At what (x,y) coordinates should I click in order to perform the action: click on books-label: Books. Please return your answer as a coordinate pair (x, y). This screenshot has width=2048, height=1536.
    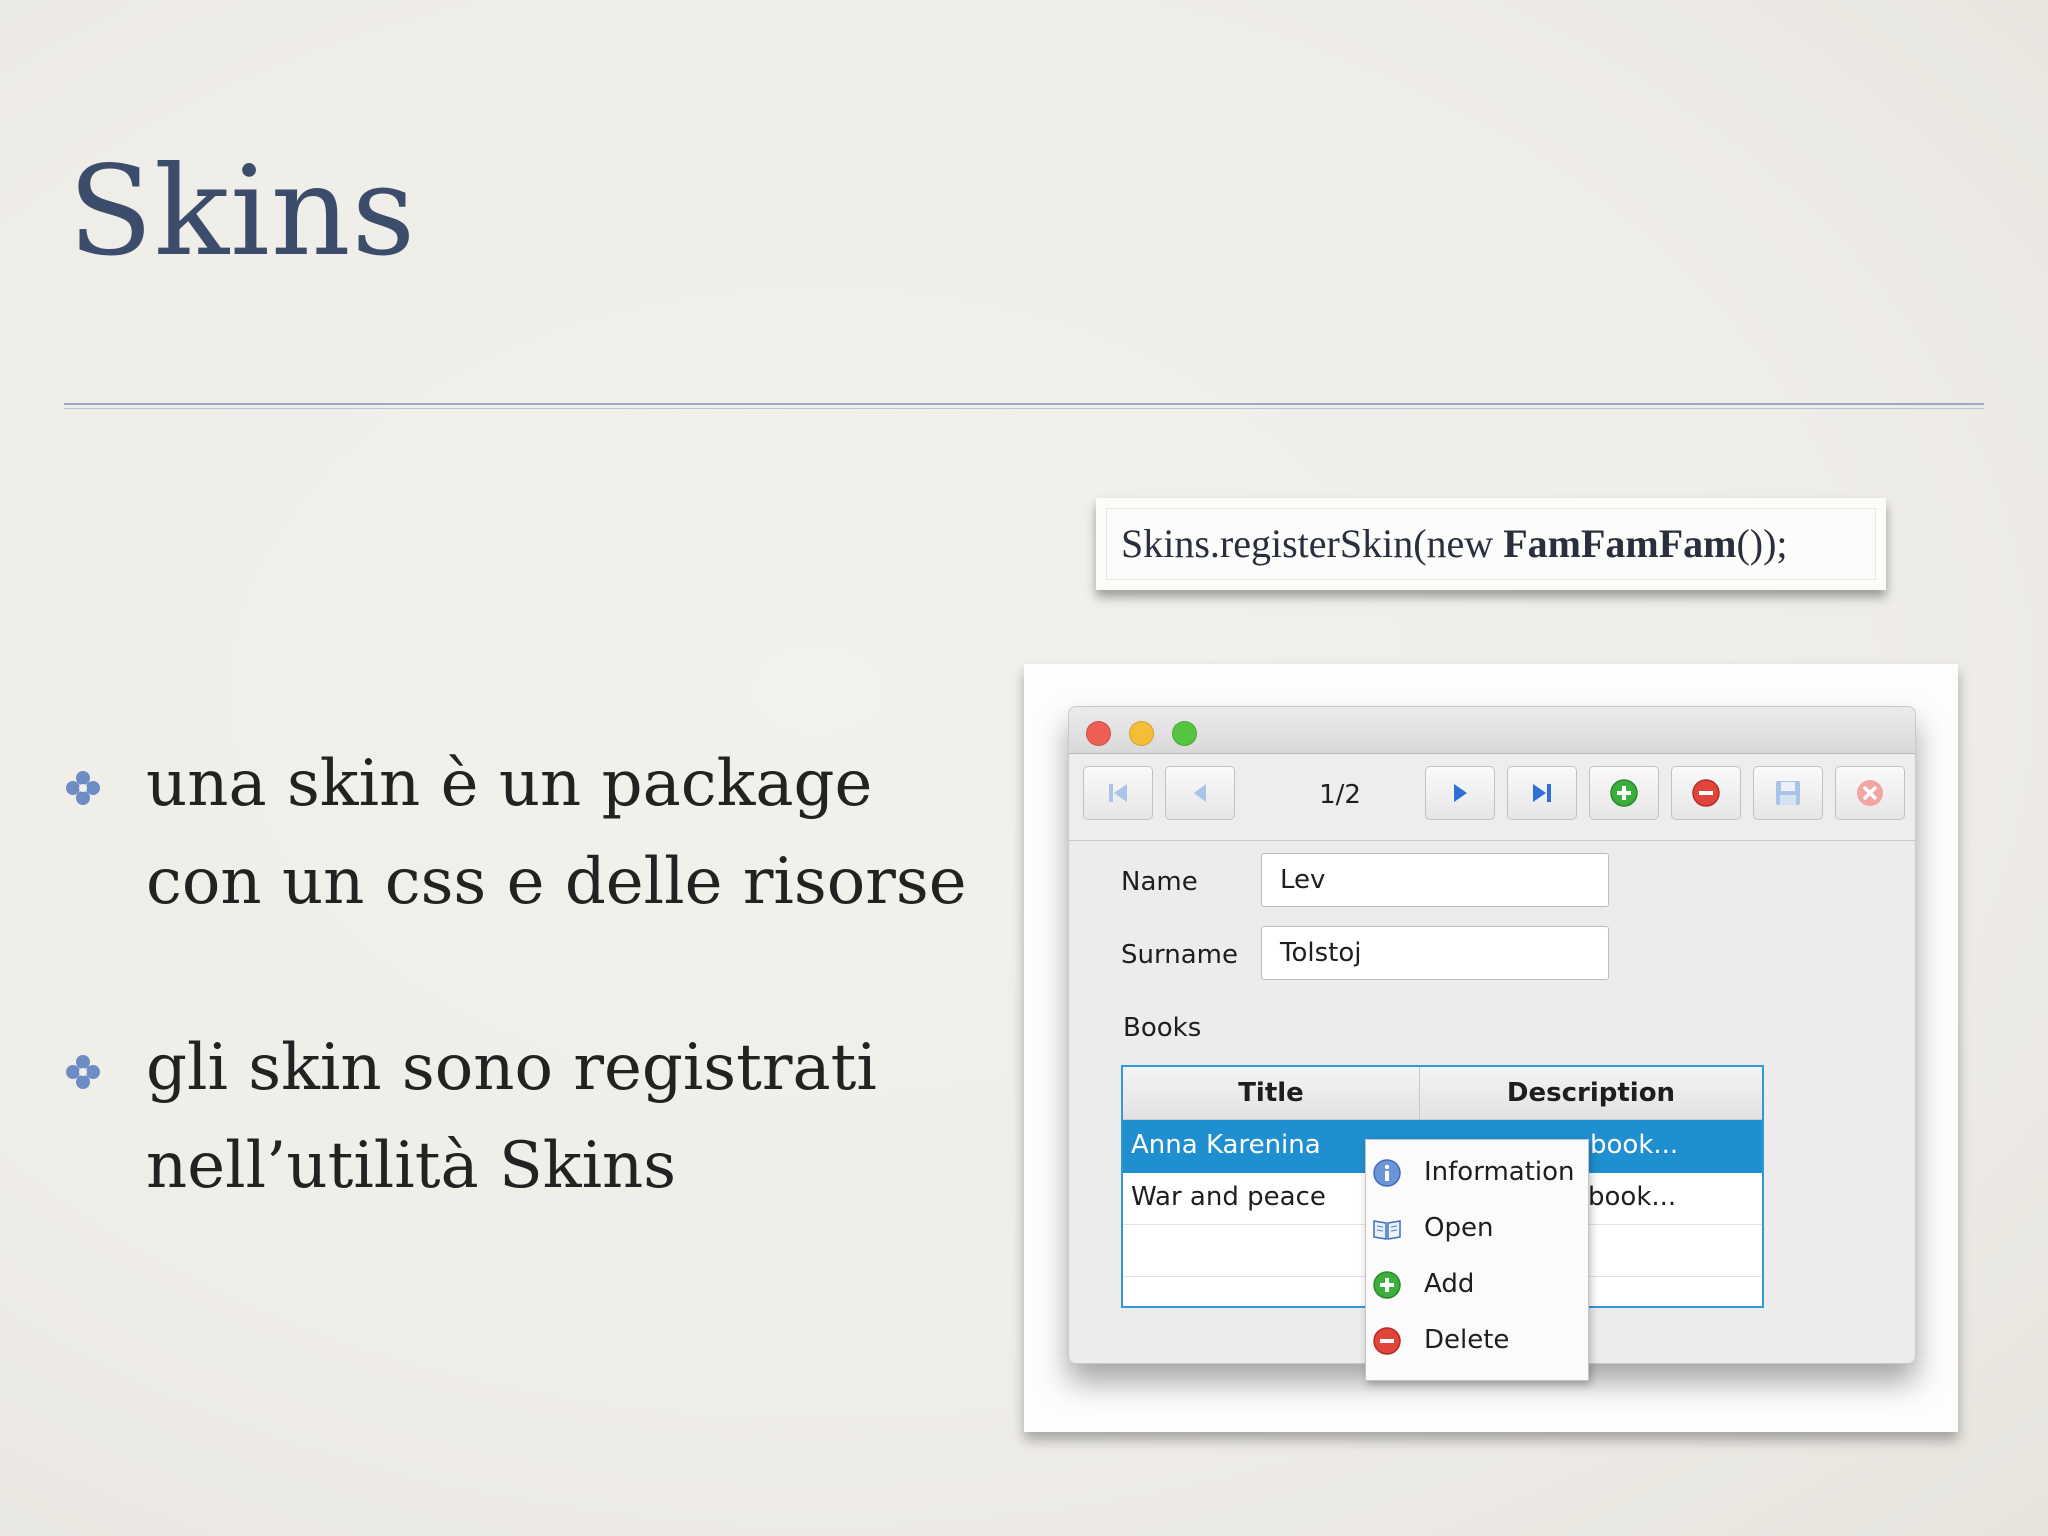
    Looking at the image, I should click on (1162, 1028).